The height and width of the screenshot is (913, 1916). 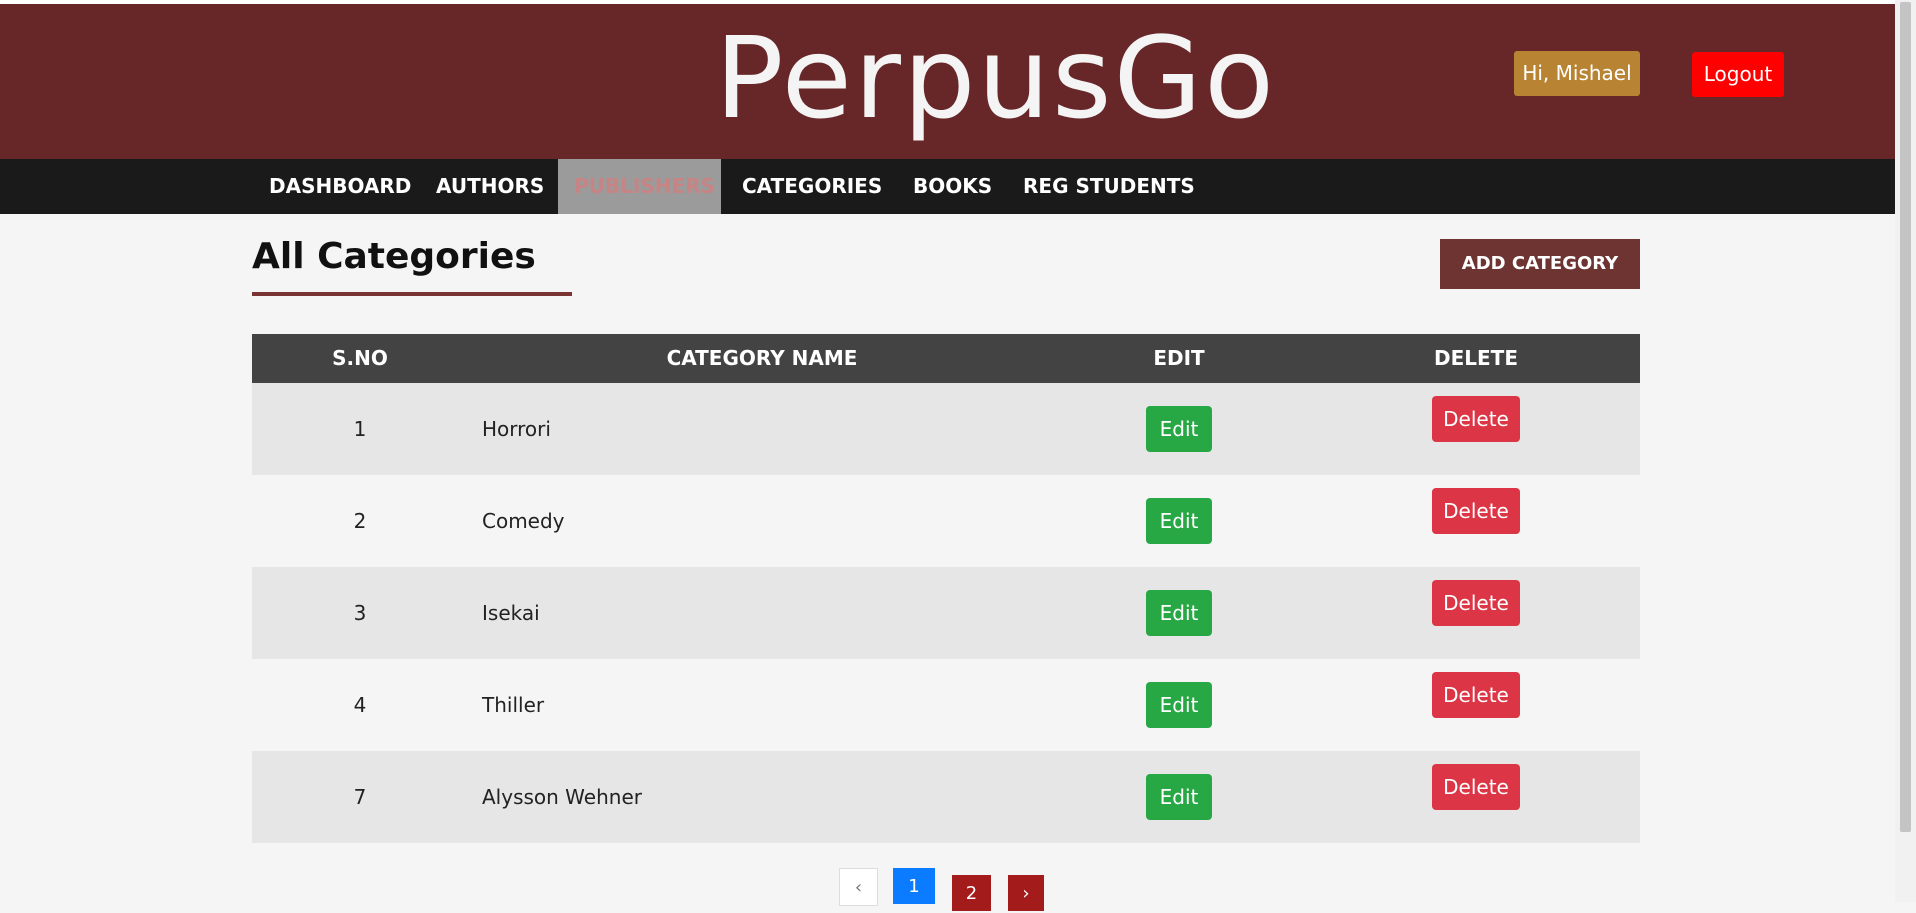 I want to click on header-edit: EDIT, so click(x=1179, y=358).